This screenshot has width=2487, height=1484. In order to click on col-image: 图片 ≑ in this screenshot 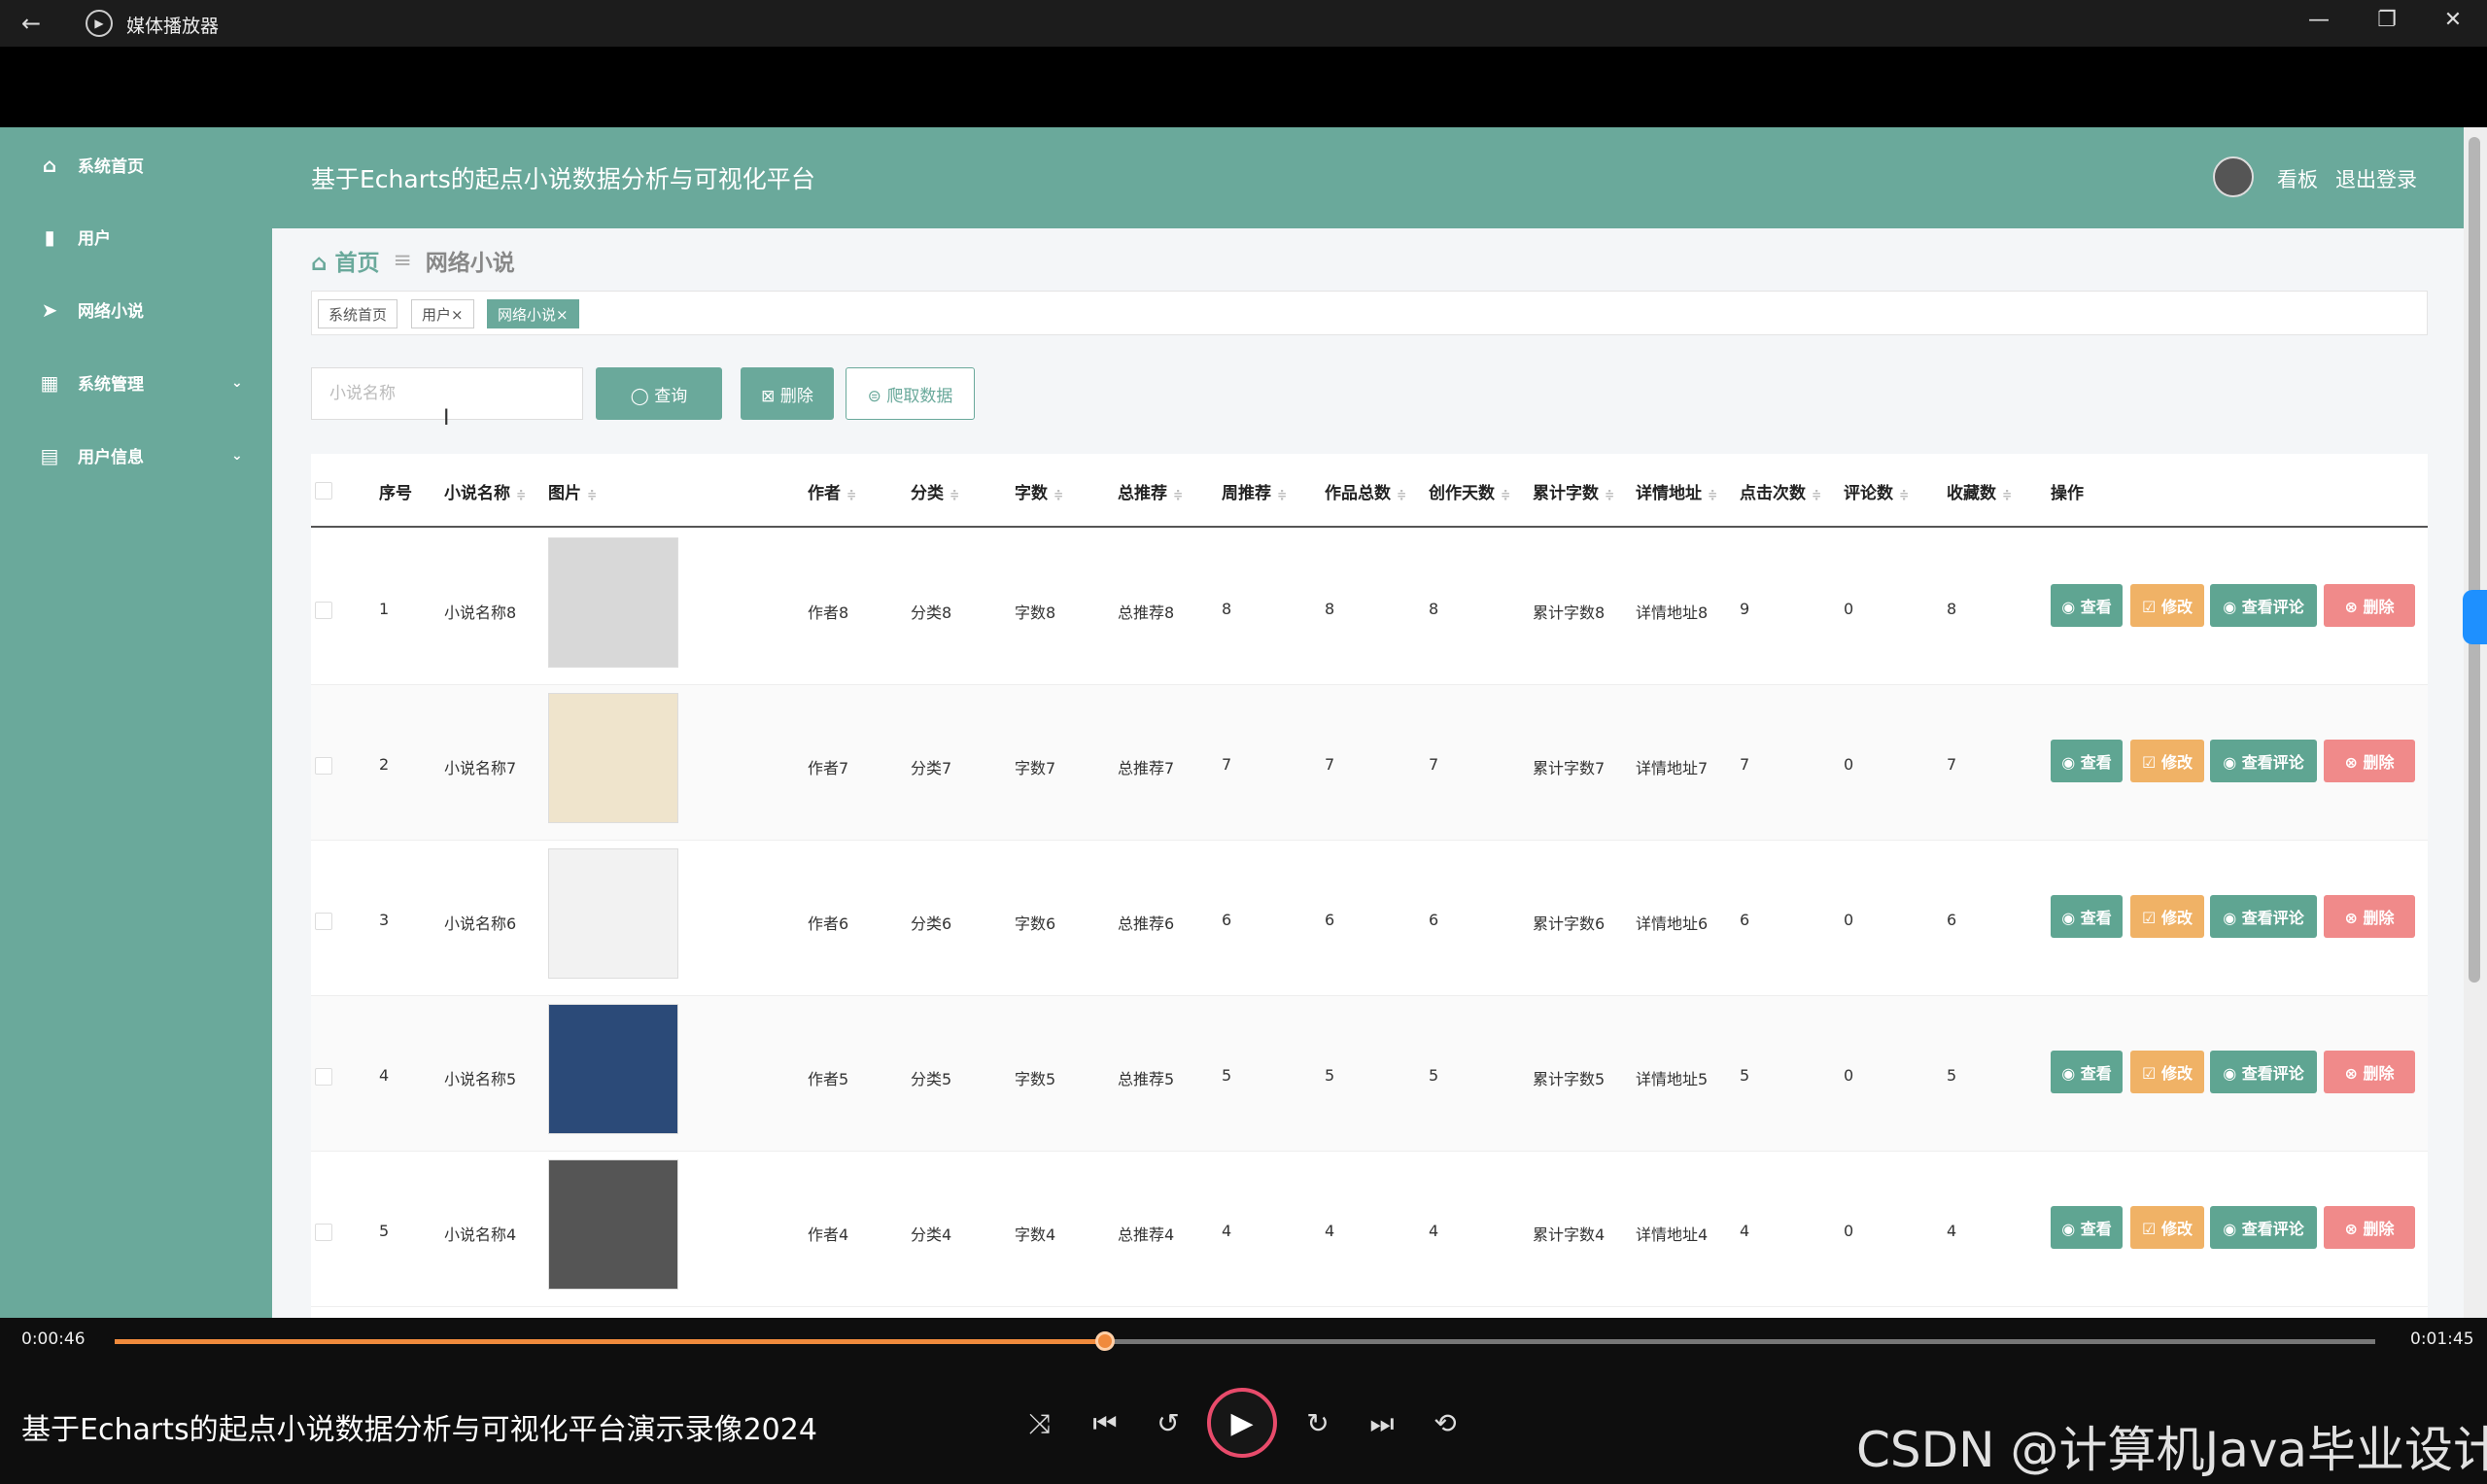, I will do `click(572, 491)`.